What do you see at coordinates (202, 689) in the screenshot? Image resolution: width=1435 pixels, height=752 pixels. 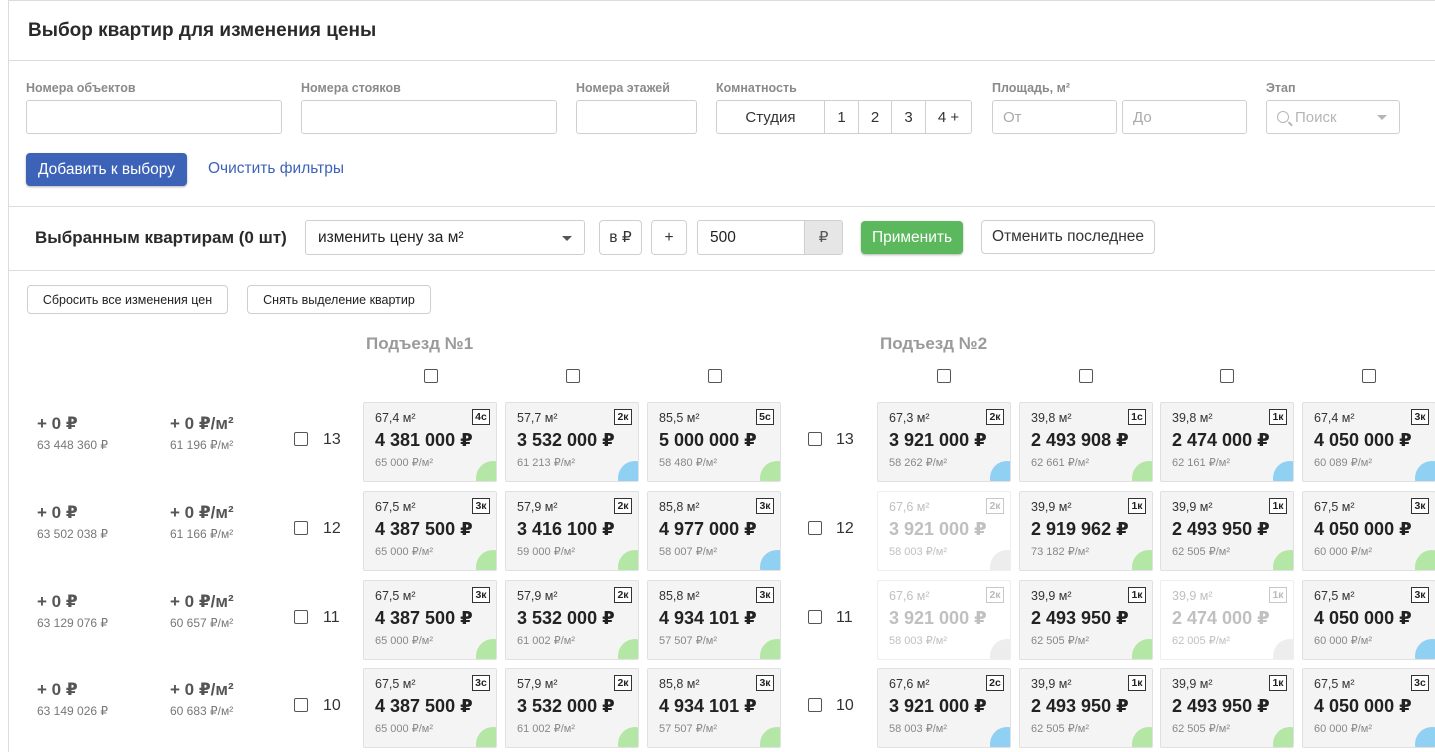 I see `floor-ppm-delta: + 0 ₽/м²` at bounding box center [202, 689].